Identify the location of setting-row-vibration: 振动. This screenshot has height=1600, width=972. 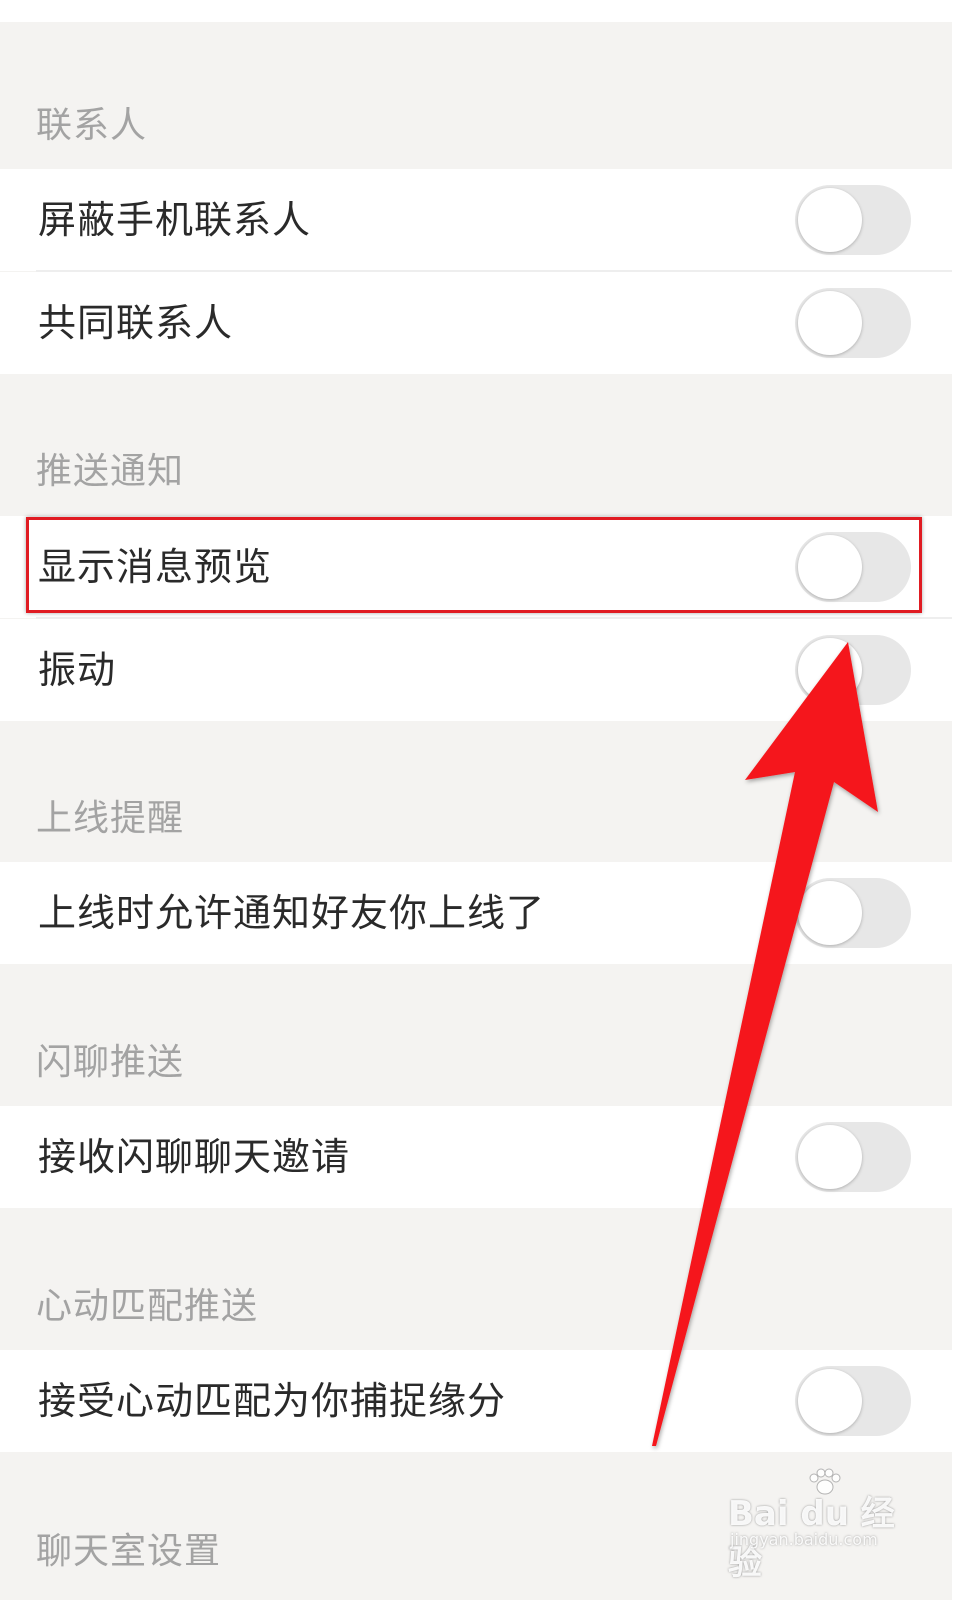
(476, 670).